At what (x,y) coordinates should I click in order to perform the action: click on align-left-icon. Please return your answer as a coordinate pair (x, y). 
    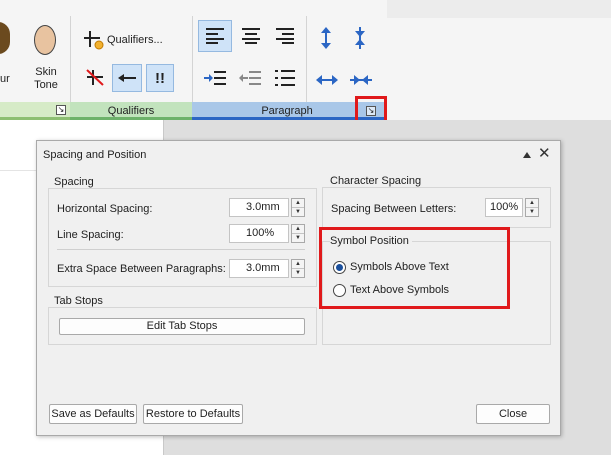
    Looking at the image, I should click on (215, 36).